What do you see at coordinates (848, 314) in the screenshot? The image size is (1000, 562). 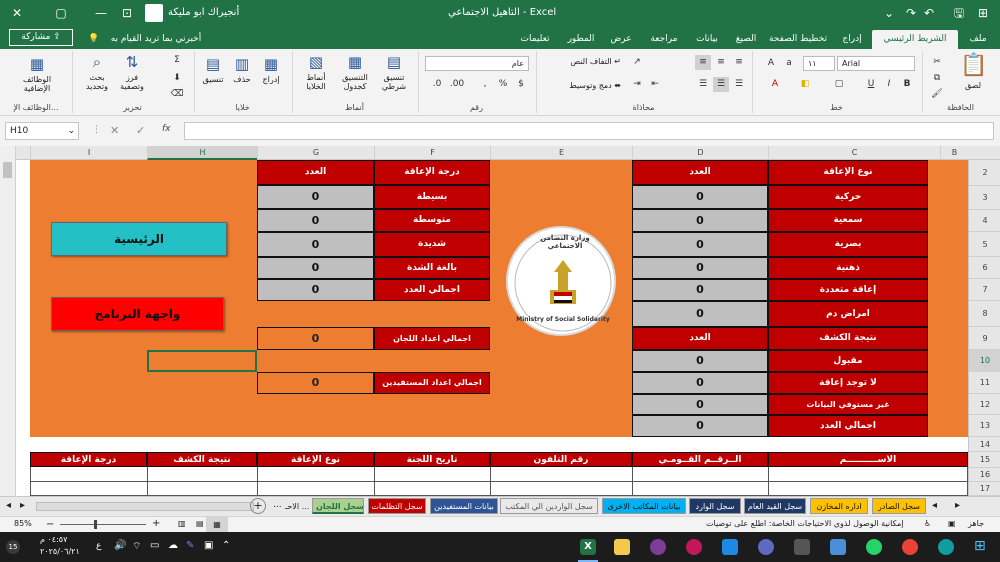 I see `disability-type-label: امراض دم` at bounding box center [848, 314].